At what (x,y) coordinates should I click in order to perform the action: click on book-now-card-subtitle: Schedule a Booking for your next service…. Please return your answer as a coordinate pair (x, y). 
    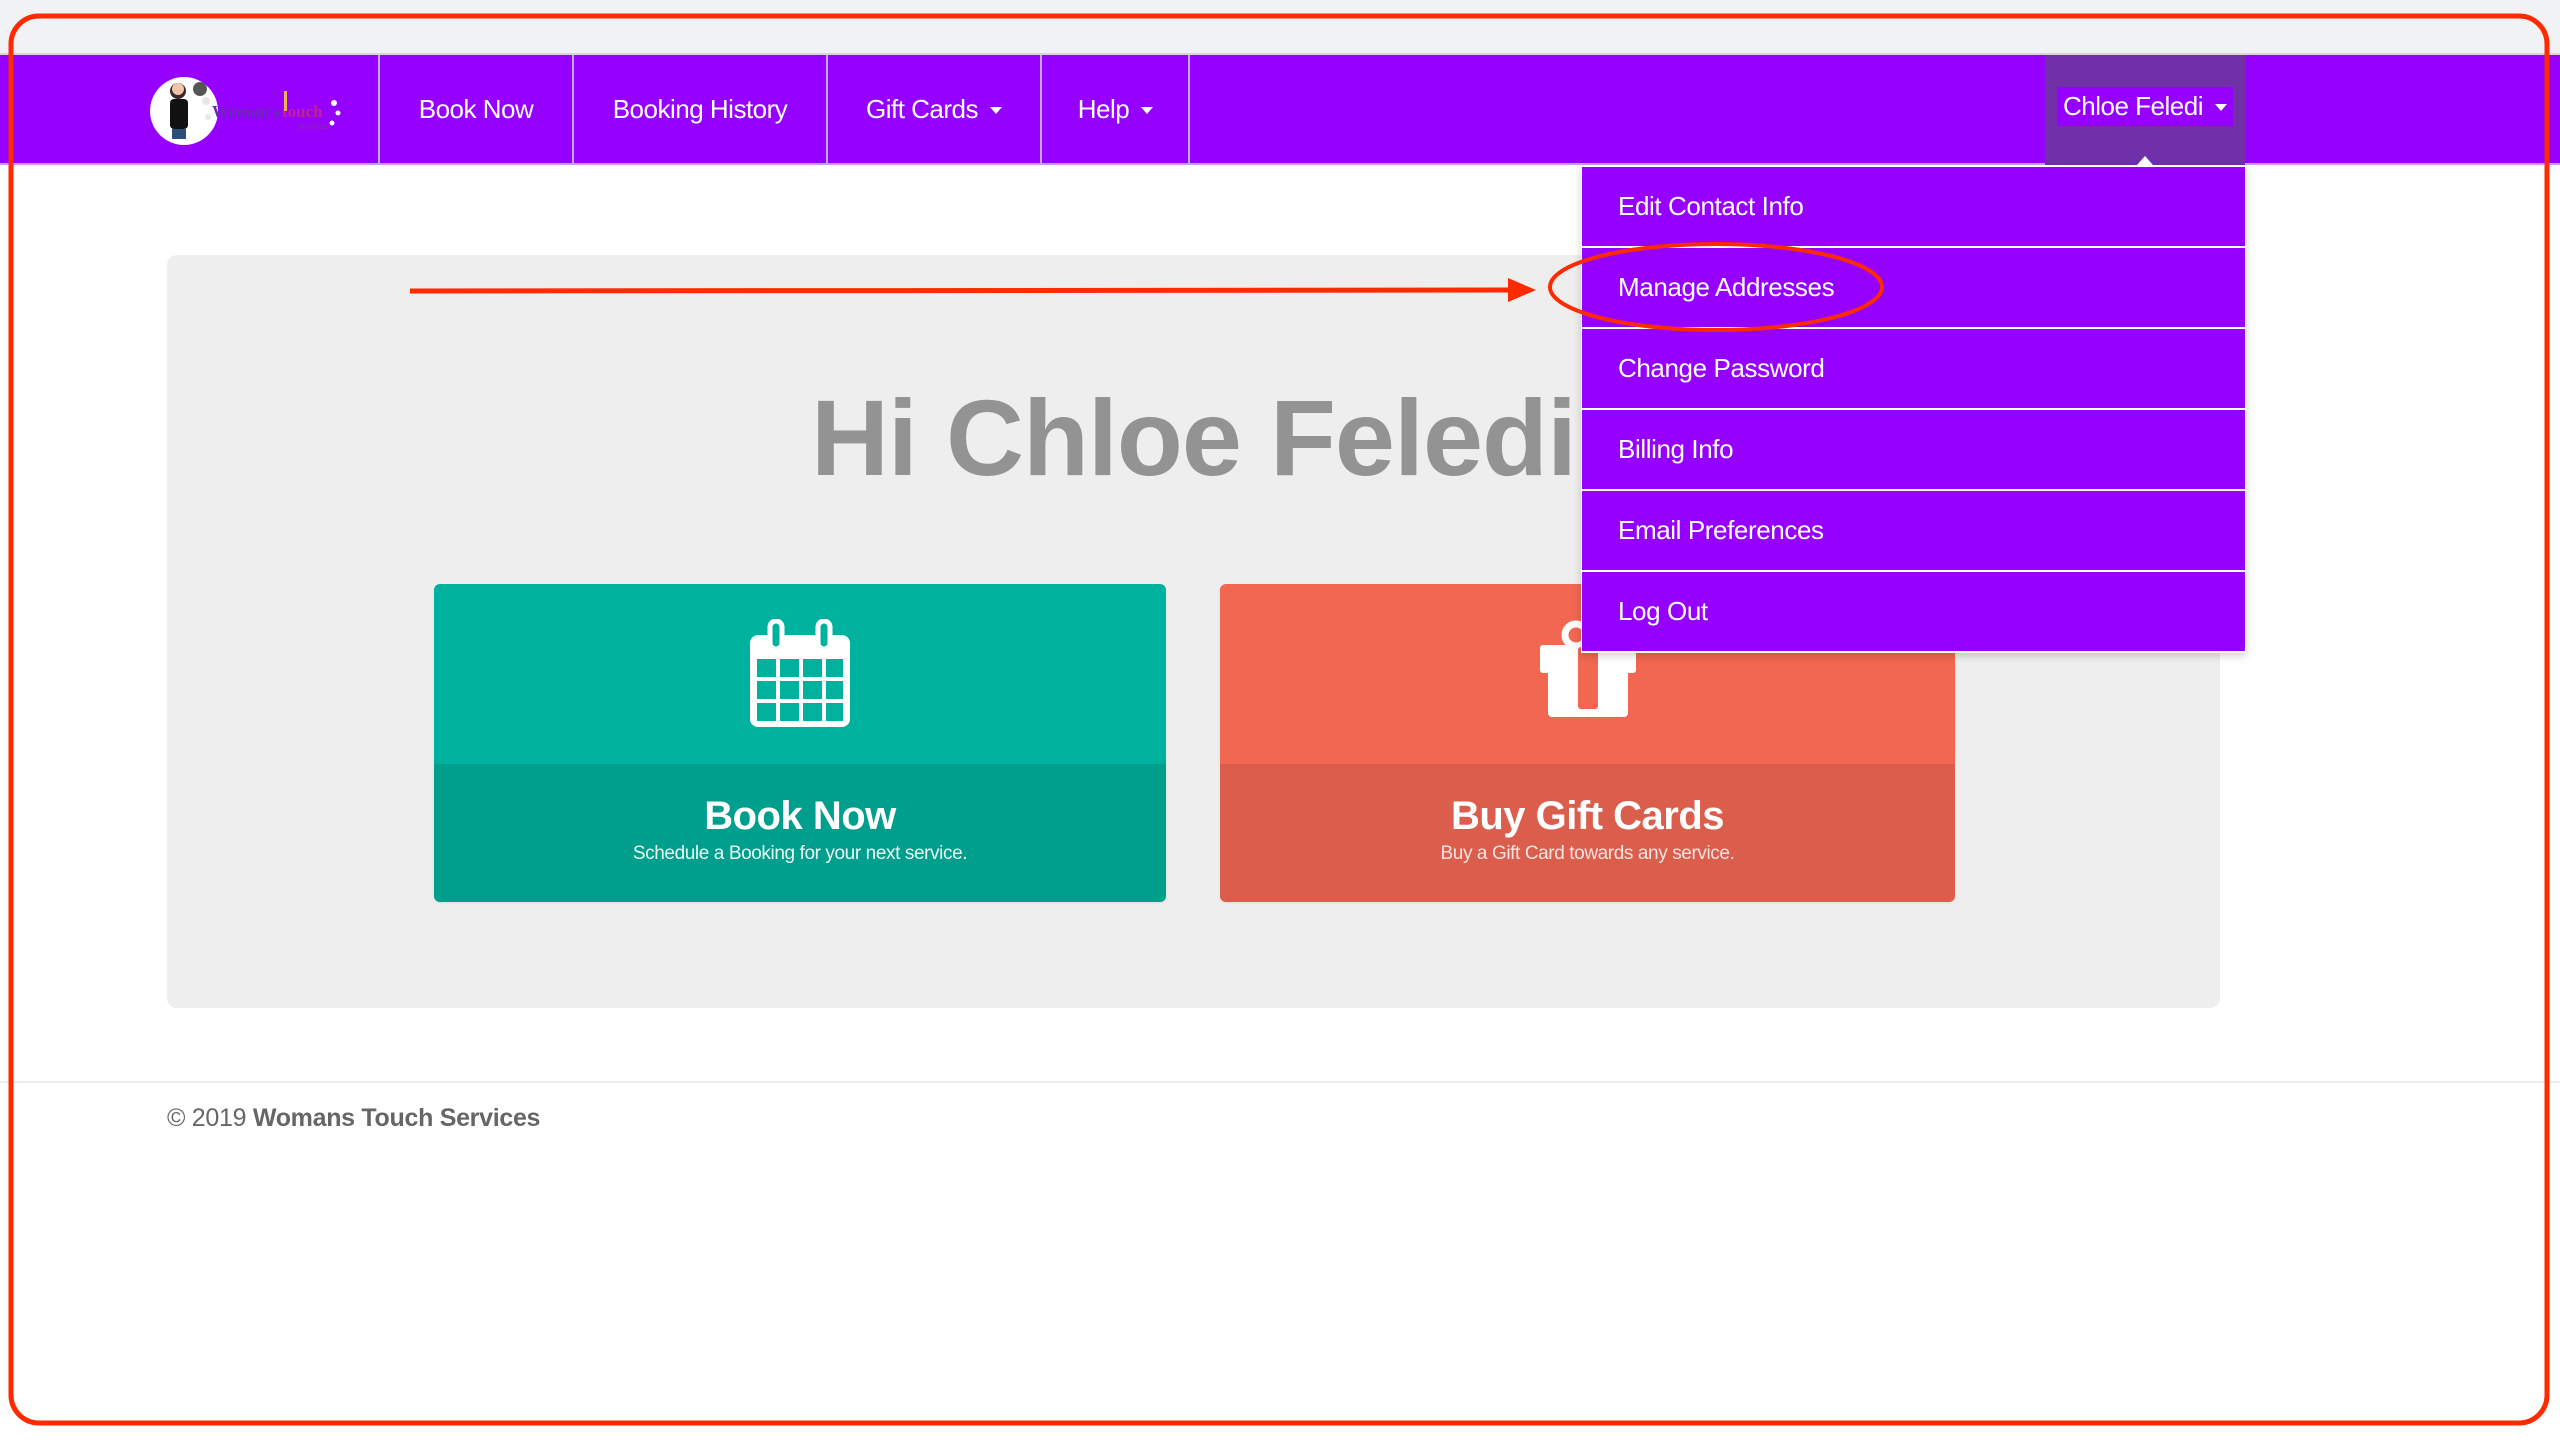
    Looking at the image, I should click on (800, 853).